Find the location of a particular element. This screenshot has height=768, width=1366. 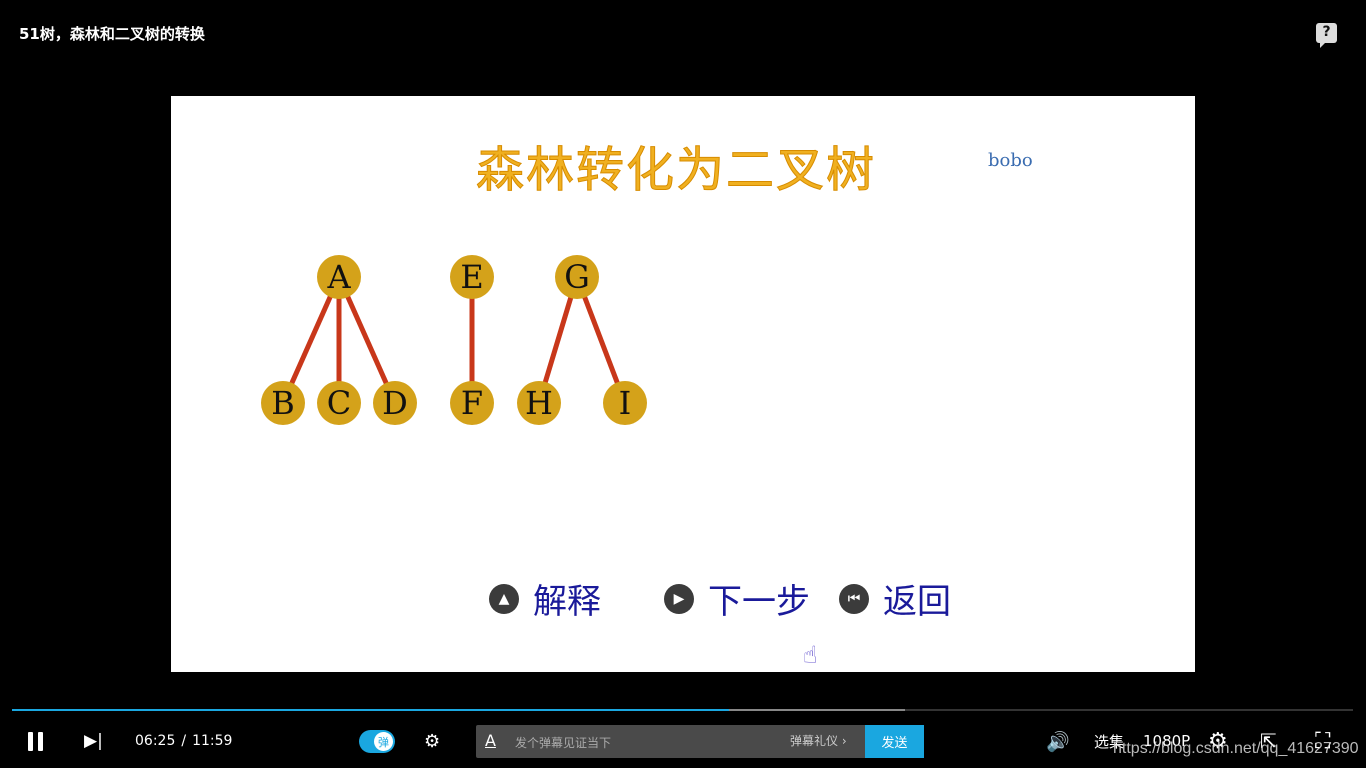

volume-icon: 🔊 is located at coordinates (1058, 741).